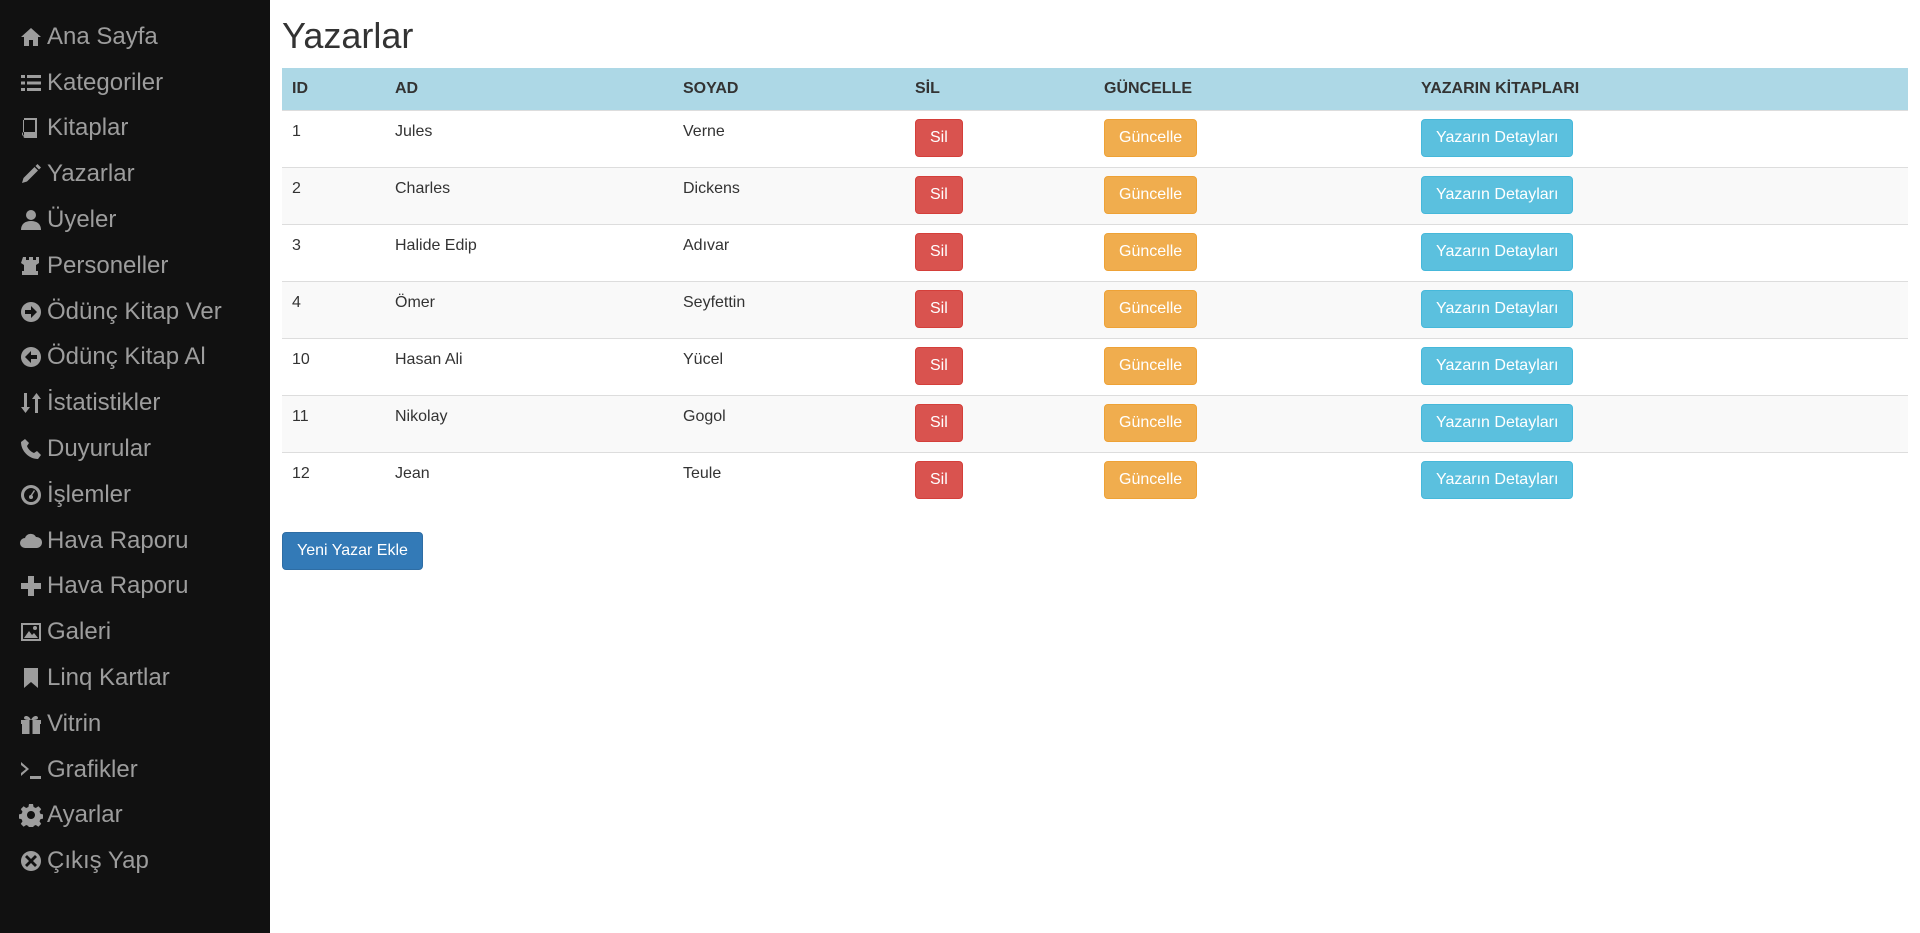 Image resolution: width=1920 pixels, height=933 pixels. I want to click on cog-icon, so click(31, 815).